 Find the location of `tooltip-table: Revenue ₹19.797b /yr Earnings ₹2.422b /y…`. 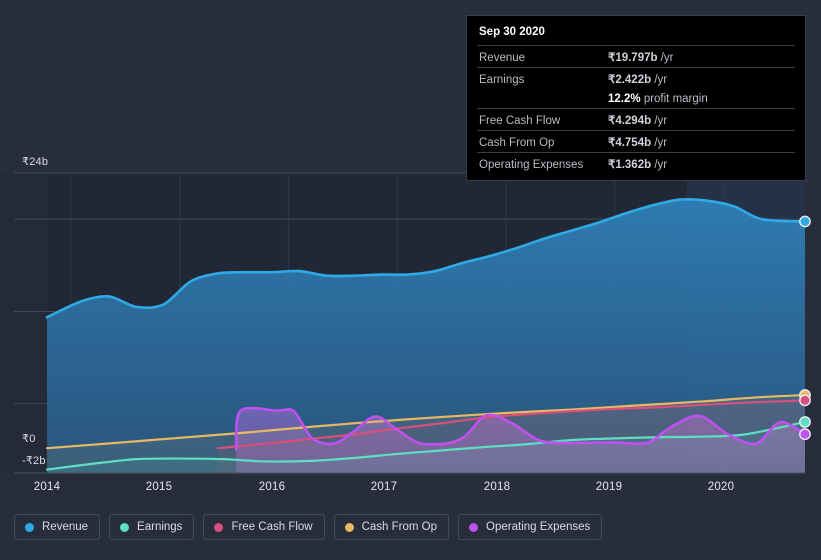

tooltip-table: Revenue ₹19.797b /yr Earnings ₹2.422b /y… is located at coordinates (636, 109).